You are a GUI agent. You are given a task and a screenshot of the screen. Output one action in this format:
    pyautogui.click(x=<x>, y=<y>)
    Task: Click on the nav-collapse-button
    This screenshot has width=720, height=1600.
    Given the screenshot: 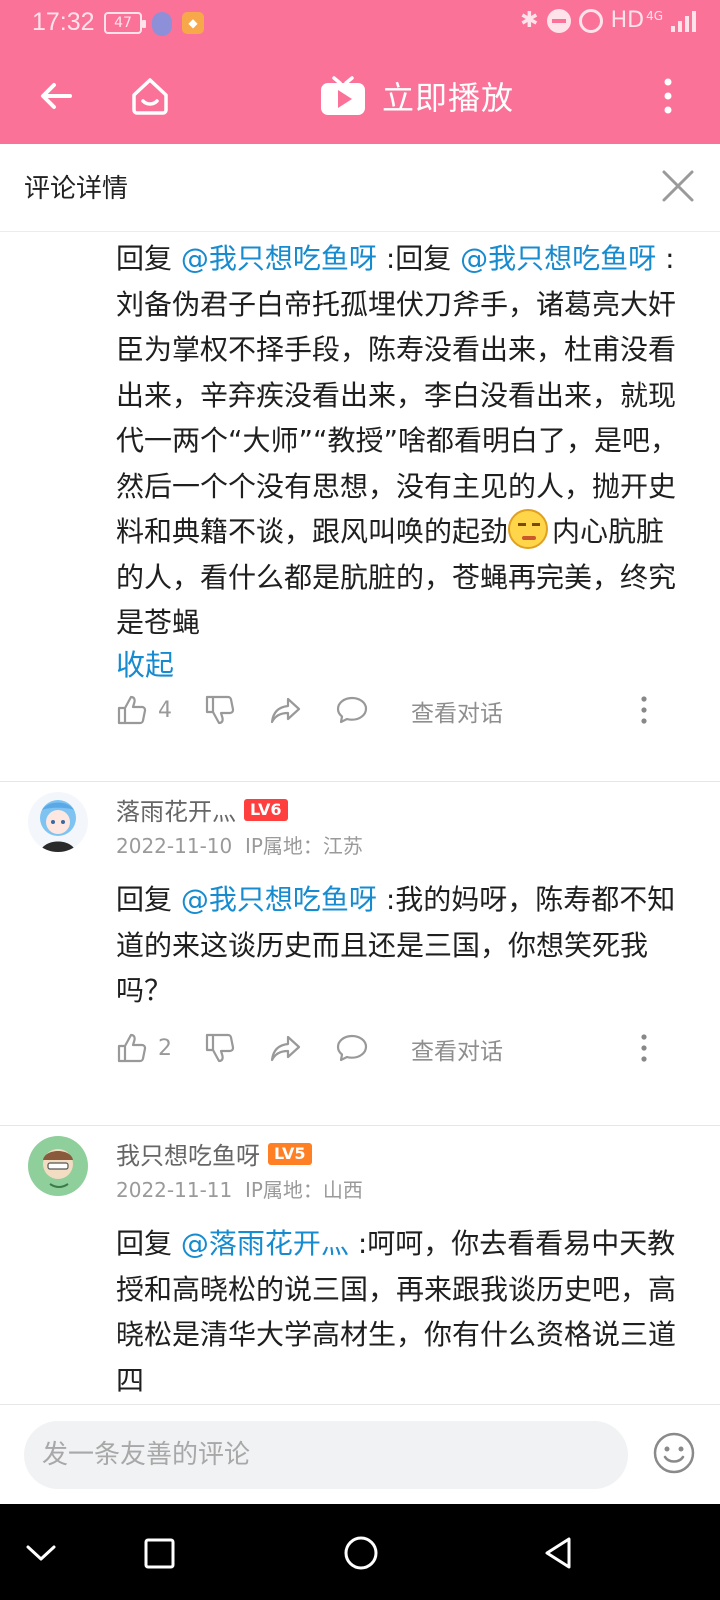 What is the action you would take?
    pyautogui.click(x=41, y=1553)
    